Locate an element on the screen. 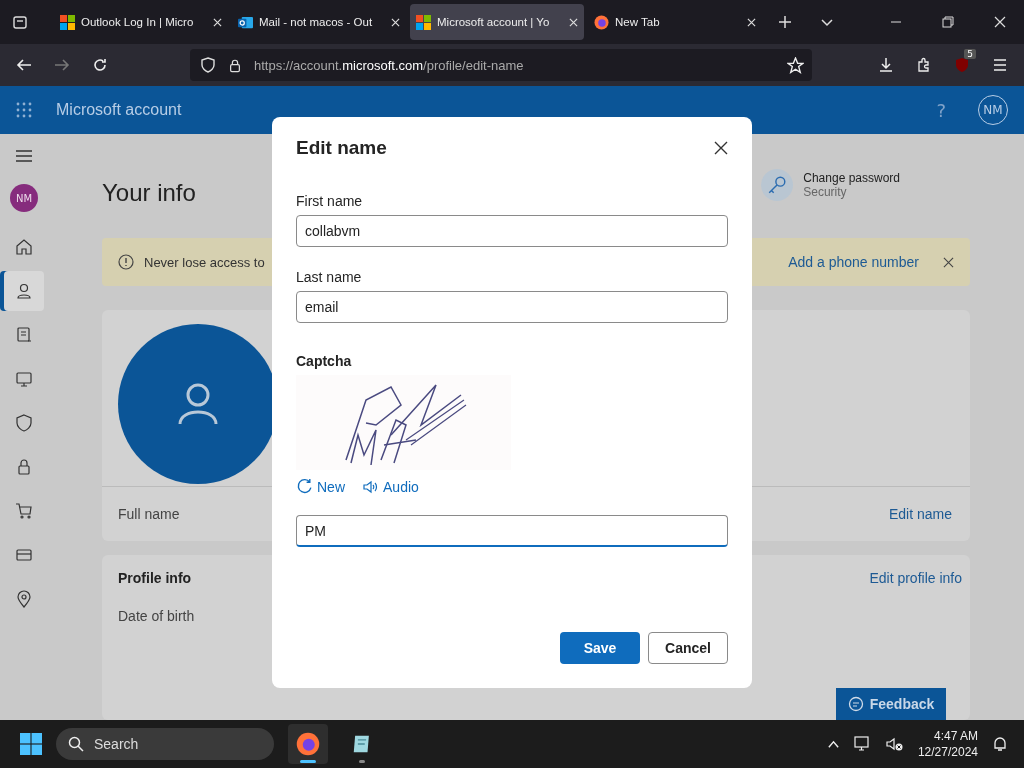 The height and width of the screenshot is (768, 1024). home-icon is located at coordinates (24, 247).